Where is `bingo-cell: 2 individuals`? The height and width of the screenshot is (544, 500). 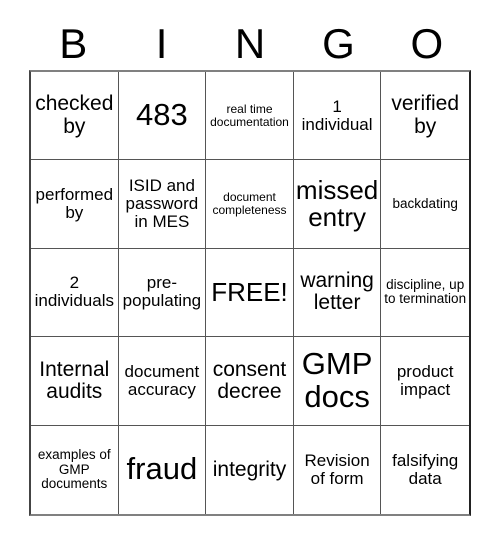
bingo-cell: 2 individuals is located at coordinates (75, 293).